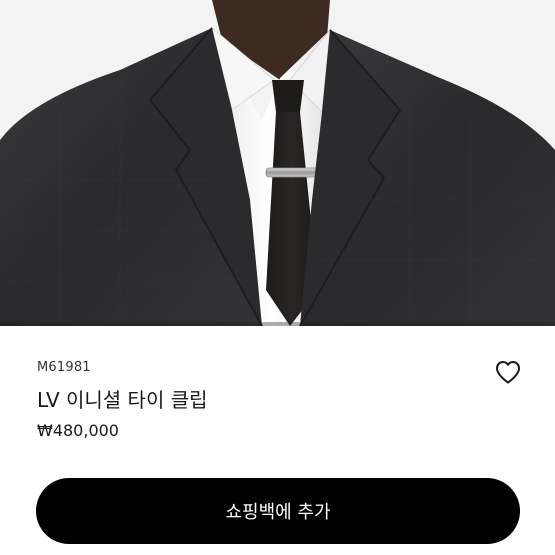 The image size is (555, 555). I want to click on wishlist-button, so click(508, 372).